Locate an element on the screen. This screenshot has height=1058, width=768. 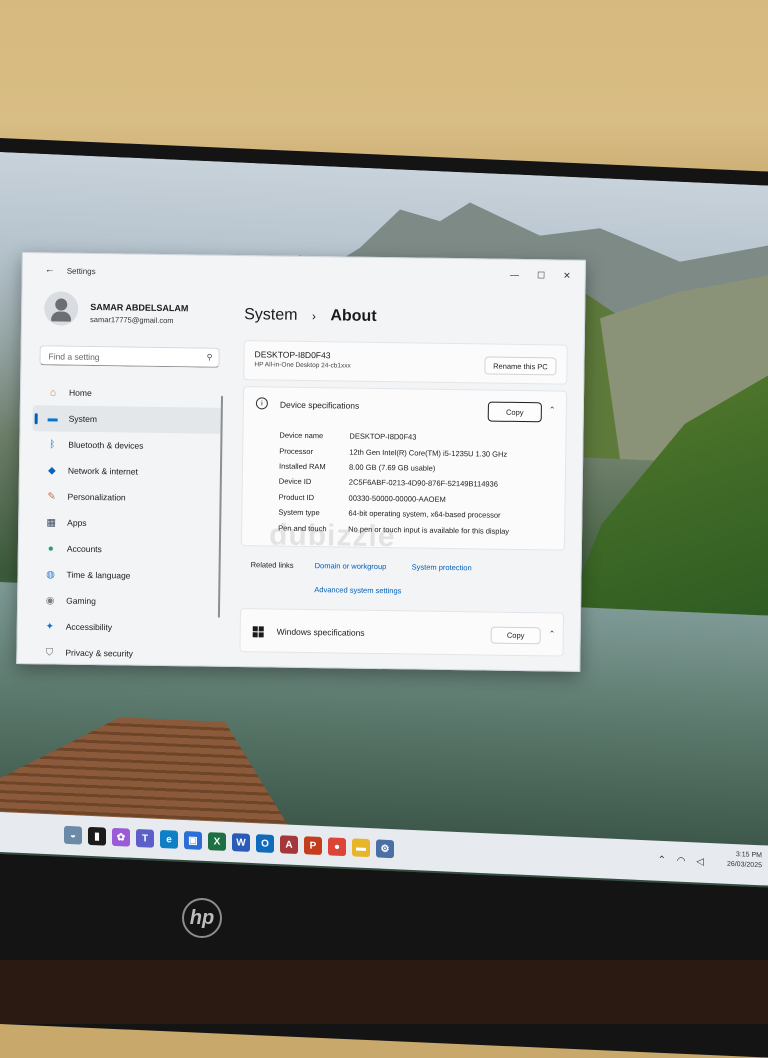
window-controls: — ☐ ✕ is located at coordinates (540, 276).